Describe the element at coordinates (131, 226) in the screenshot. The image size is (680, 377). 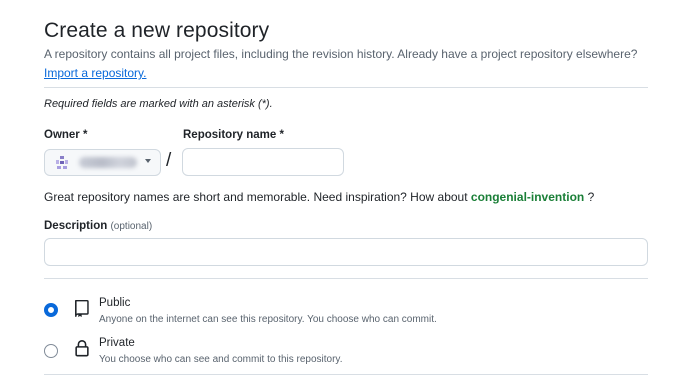
I see `description-optional: (optional)` at that location.